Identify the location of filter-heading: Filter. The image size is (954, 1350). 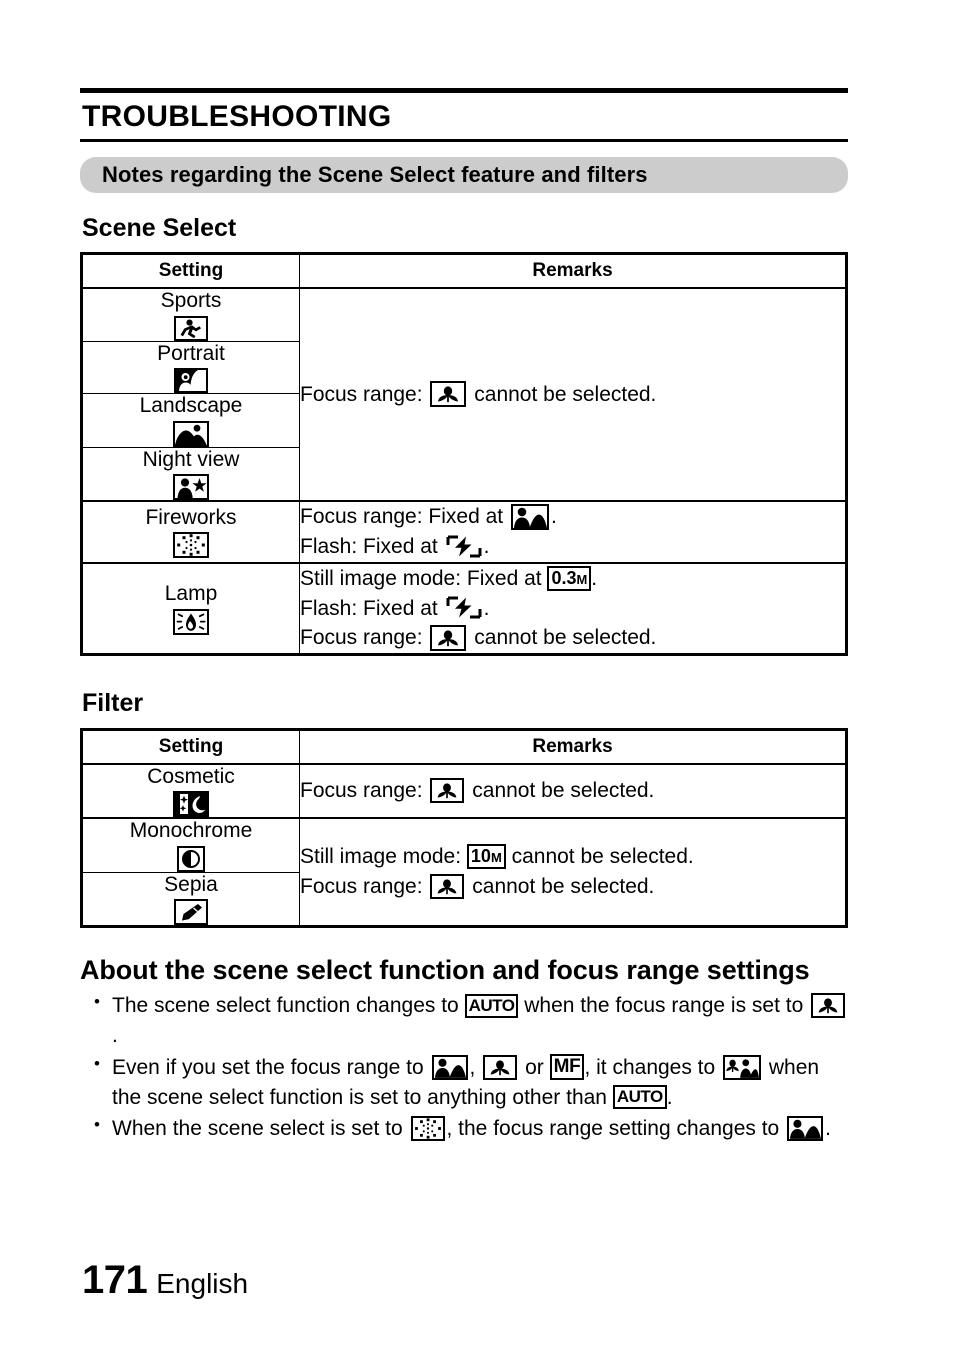
(113, 703).